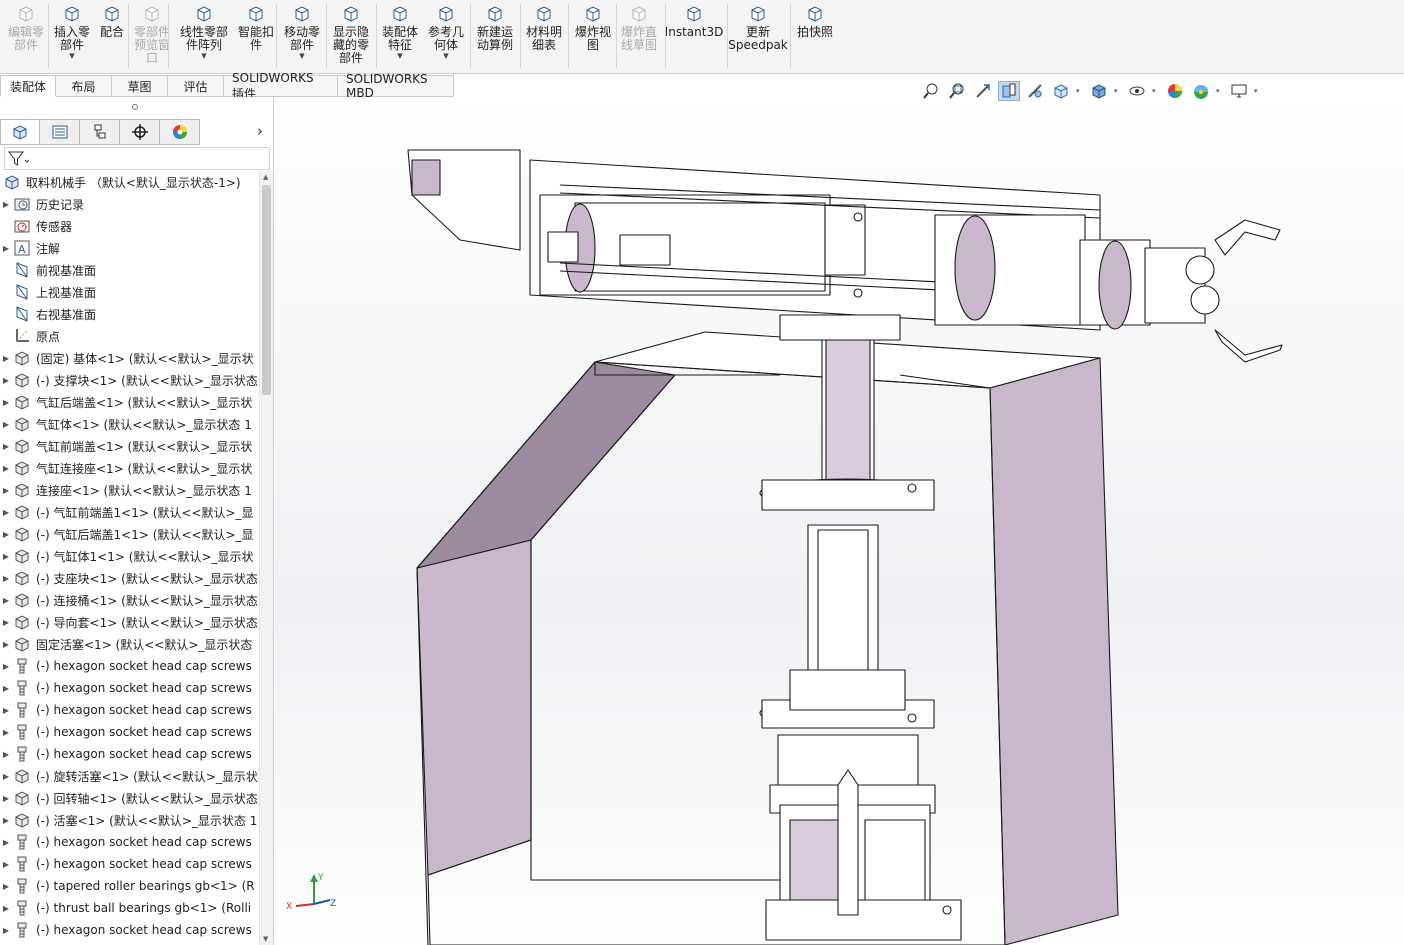 The height and width of the screenshot is (945, 1404). Describe the element at coordinates (112, 37) in the screenshot. I see `mate-button: 配合` at that location.